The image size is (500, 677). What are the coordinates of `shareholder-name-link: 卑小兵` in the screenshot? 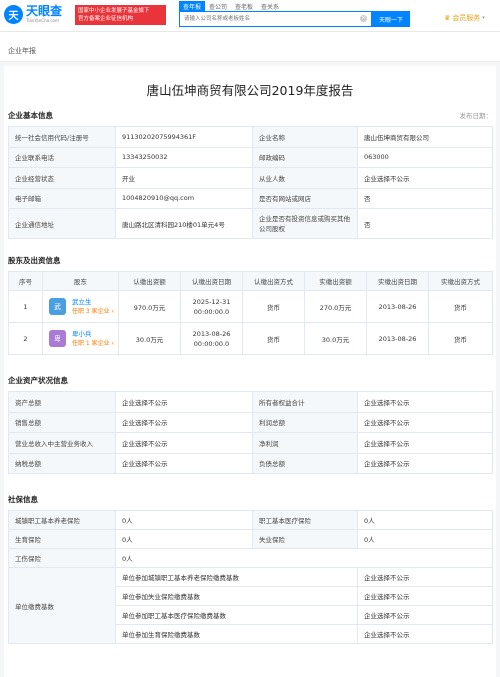 It's located at (93, 334).